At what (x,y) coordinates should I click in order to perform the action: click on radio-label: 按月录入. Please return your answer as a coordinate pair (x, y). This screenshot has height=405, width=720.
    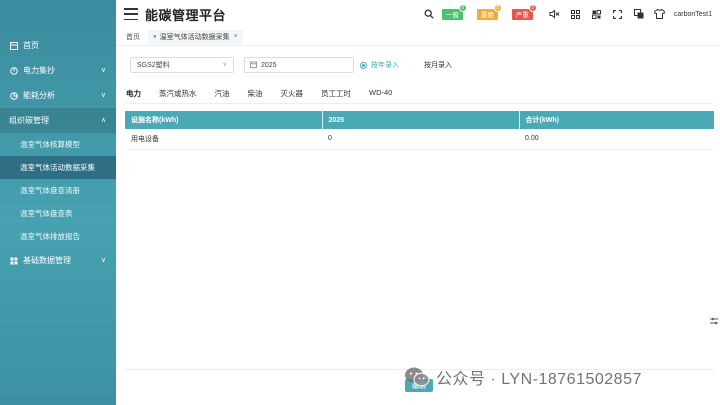
    Looking at the image, I should click on (438, 65).